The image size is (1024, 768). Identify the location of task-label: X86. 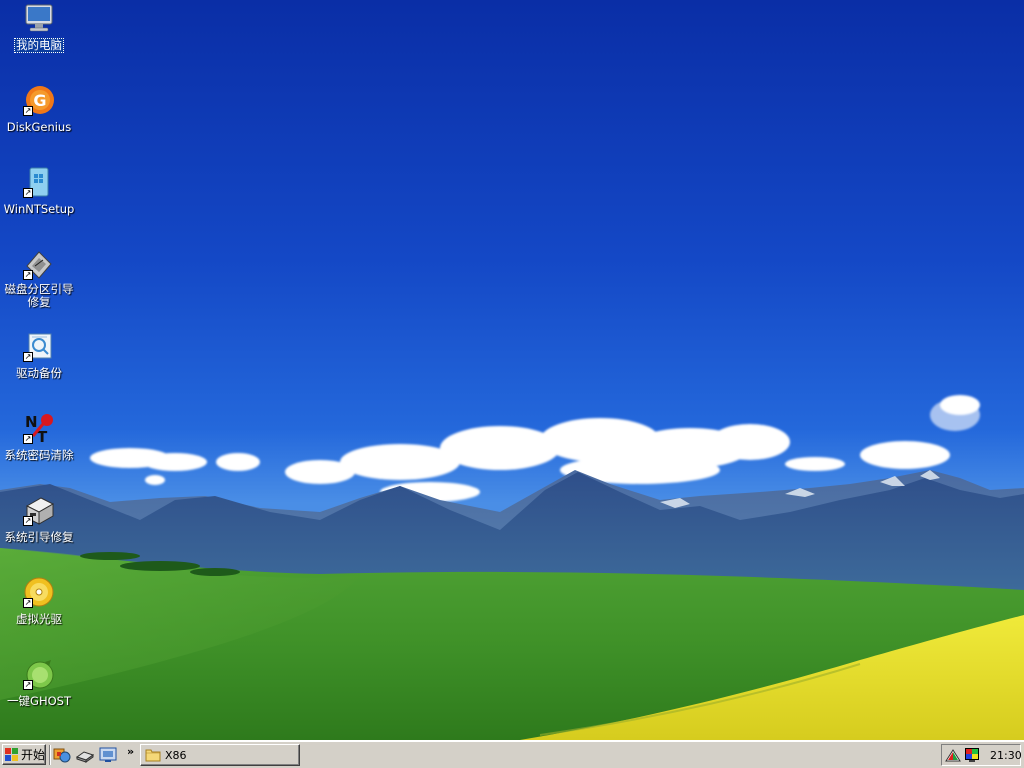
(176, 755).